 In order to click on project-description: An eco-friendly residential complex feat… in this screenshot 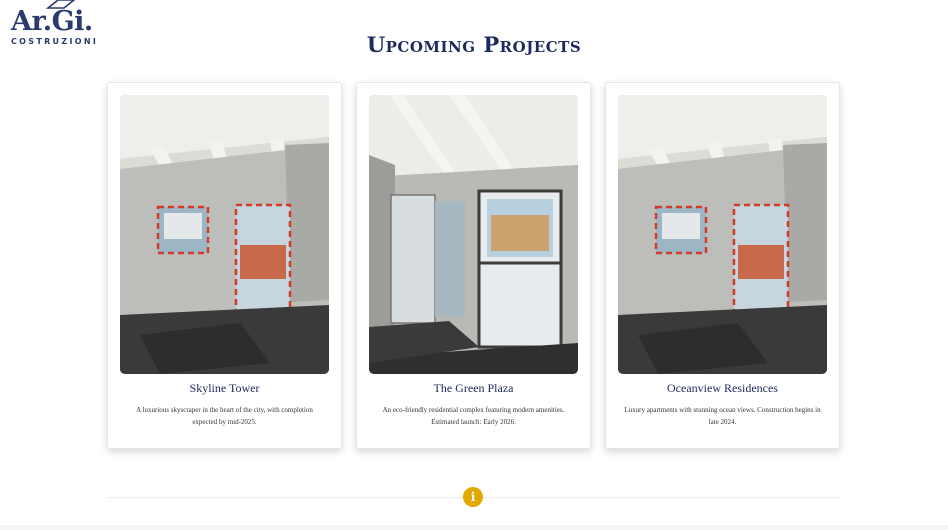, I will do `click(473, 416)`.